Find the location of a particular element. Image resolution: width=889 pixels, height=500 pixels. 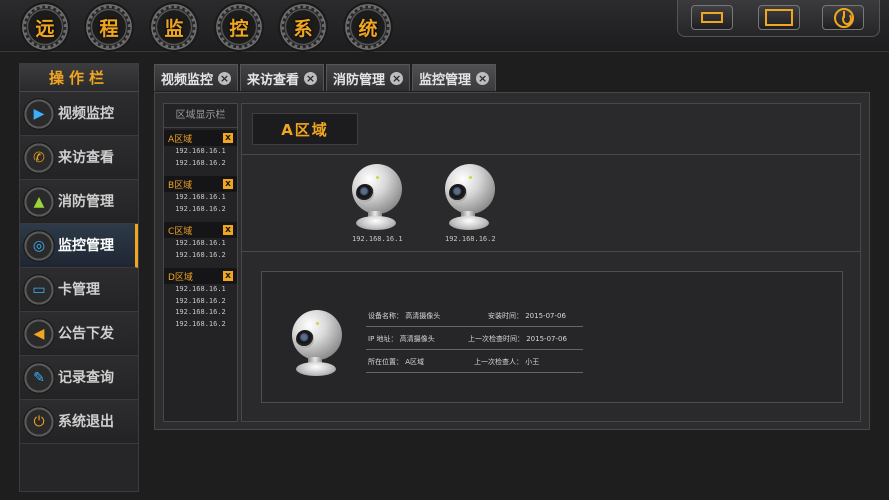

sidebar-item-card-management: ▭ 卡管理 is located at coordinates (79, 290).